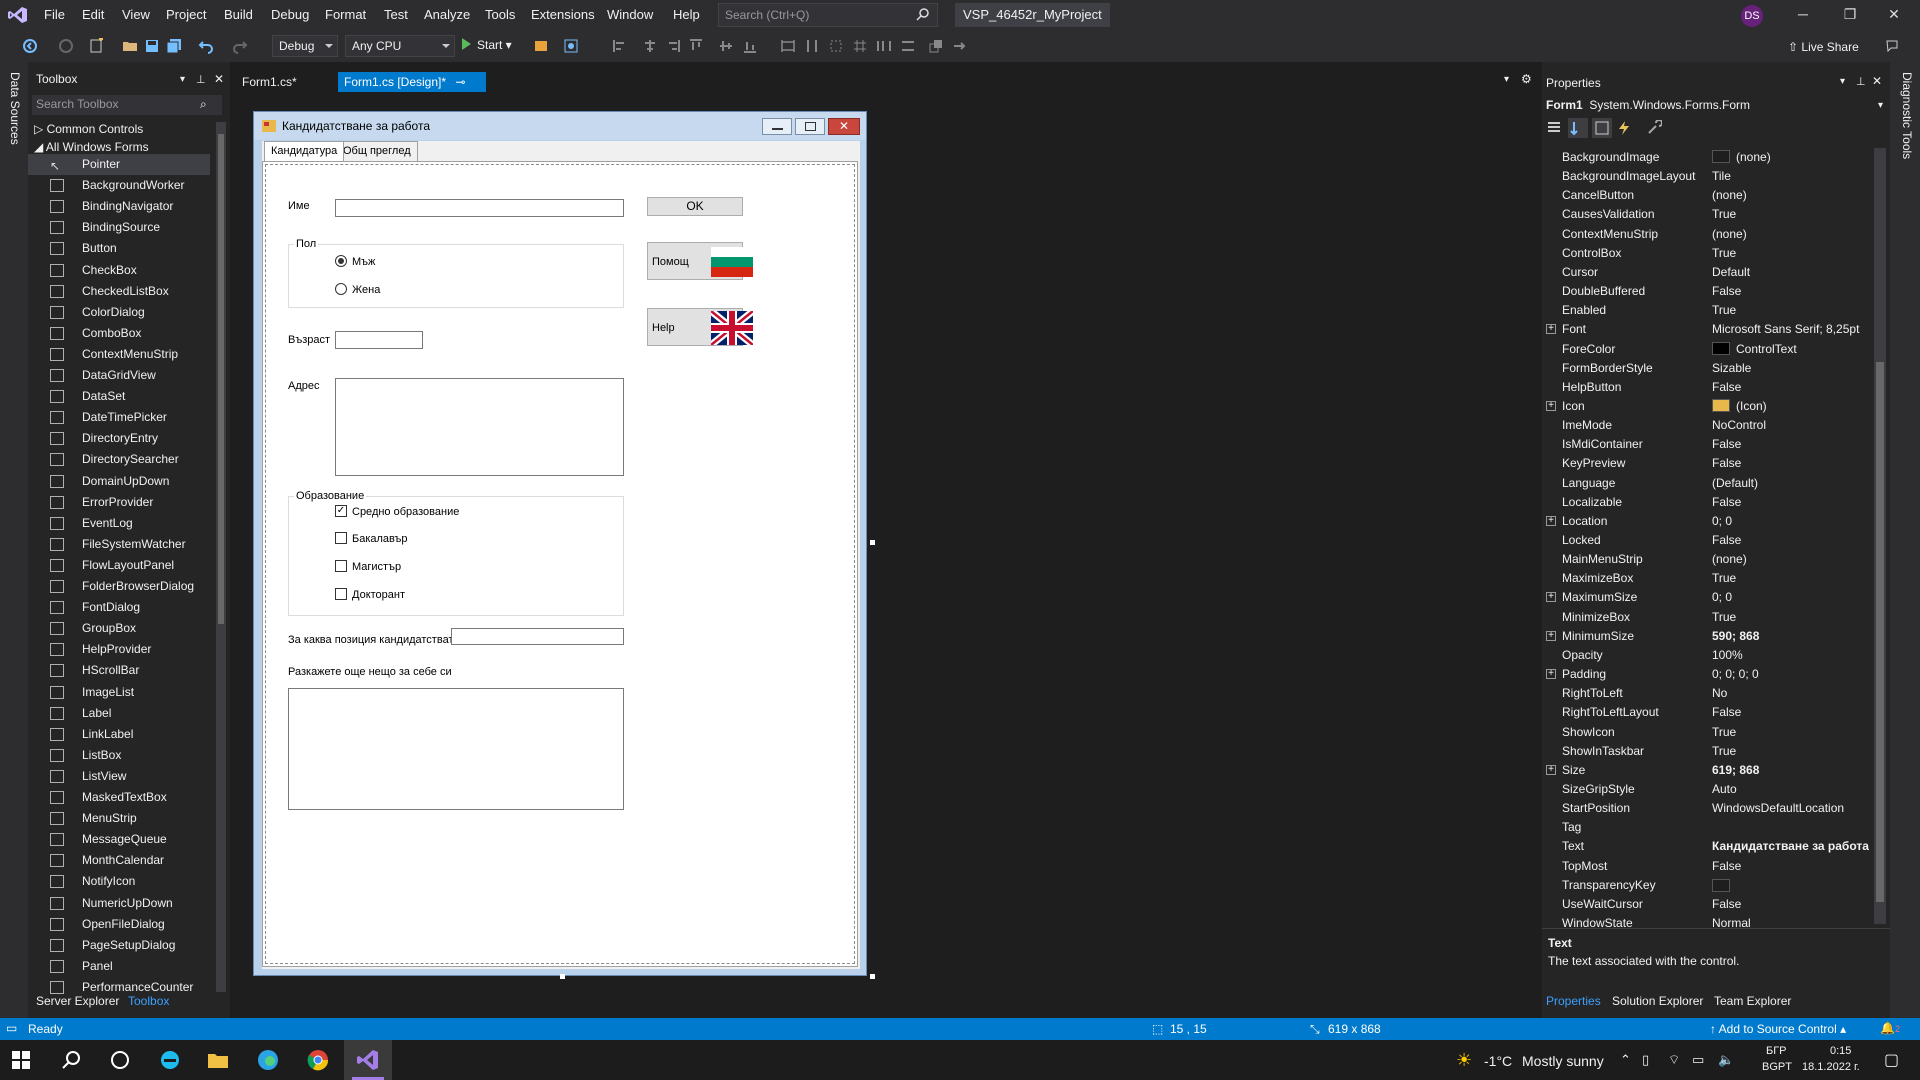  What do you see at coordinates (1657, 1001) in the screenshot?
I see `solution-explorer-tab: Solution Explorer` at bounding box center [1657, 1001].